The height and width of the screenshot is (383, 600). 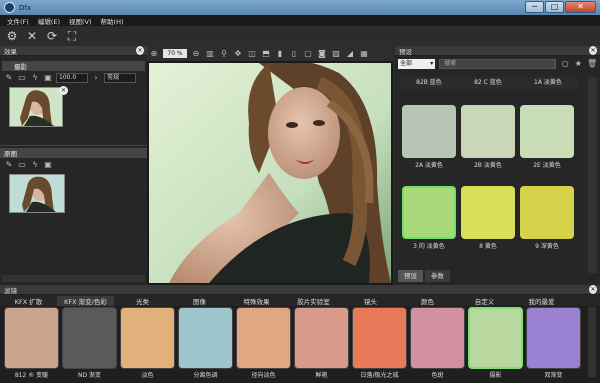 I want to click on preset-label: 82 C 蓝色, so click(x=488, y=83).